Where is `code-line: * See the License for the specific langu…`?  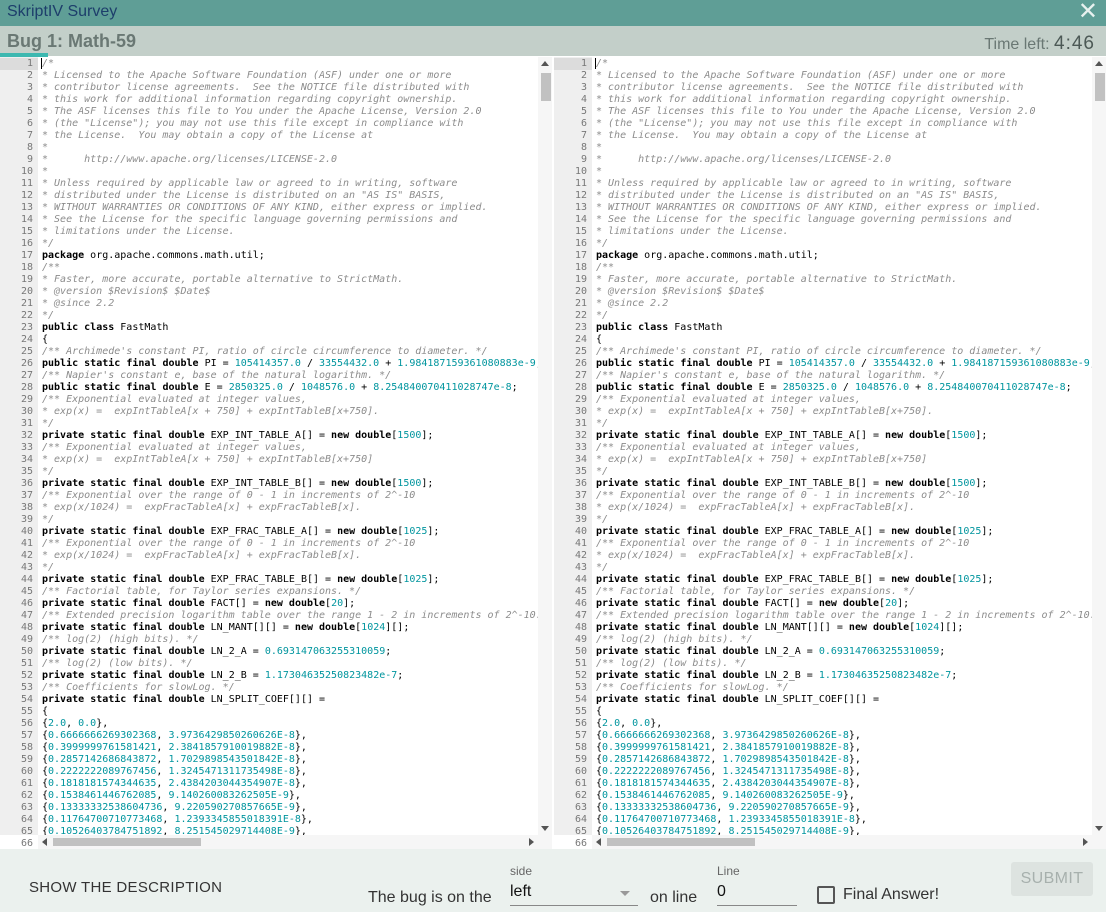
code-line: * See the License for the specific langu… is located at coordinates (250, 219).